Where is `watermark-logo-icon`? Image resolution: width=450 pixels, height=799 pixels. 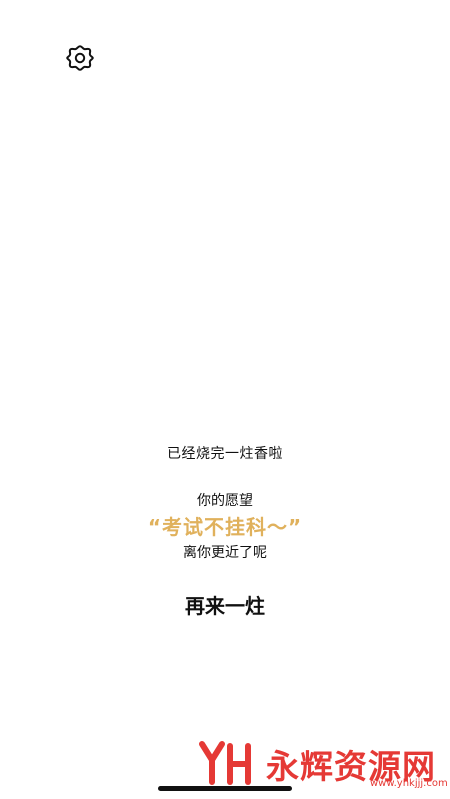
watermark-logo-icon is located at coordinates (229, 764).